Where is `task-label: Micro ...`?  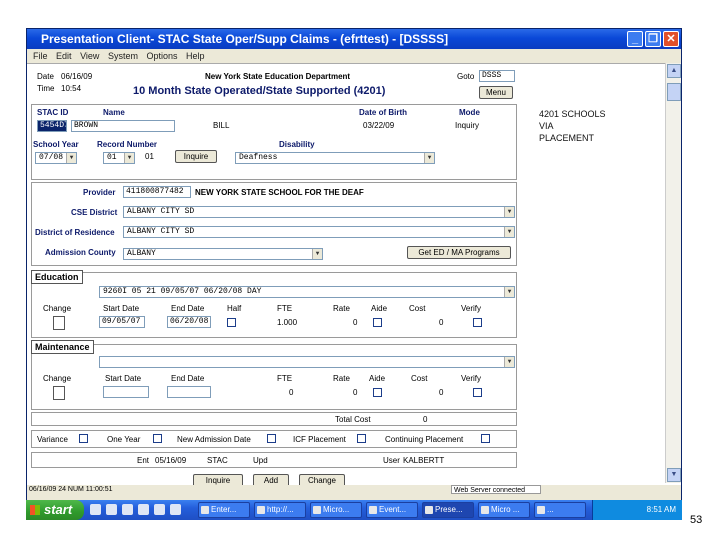
task-label: Micro ... is located at coordinates (505, 509).